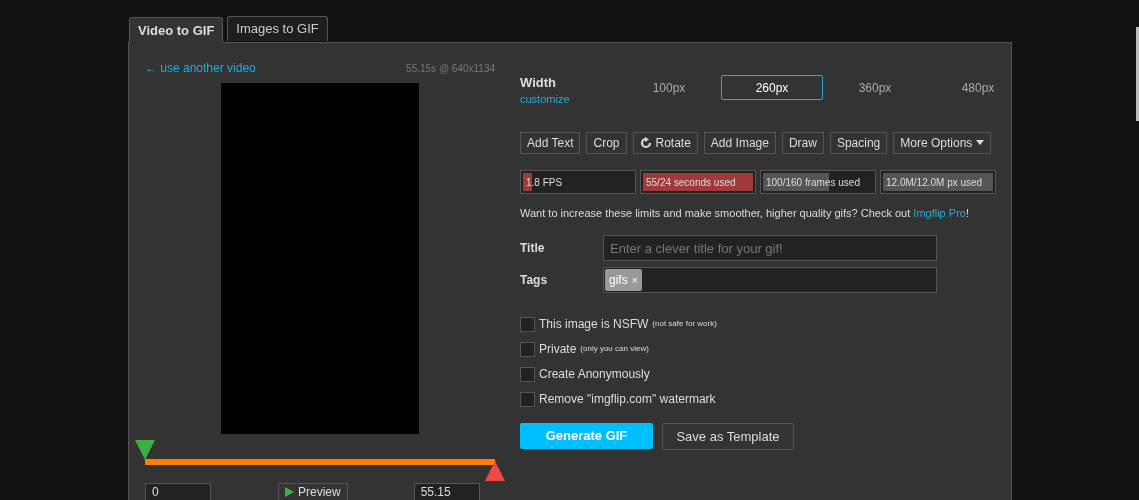  What do you see at coordinates (200, 68) in the screenshot?
I see `back-link: ← use another video` at bounding box center [200, 68].